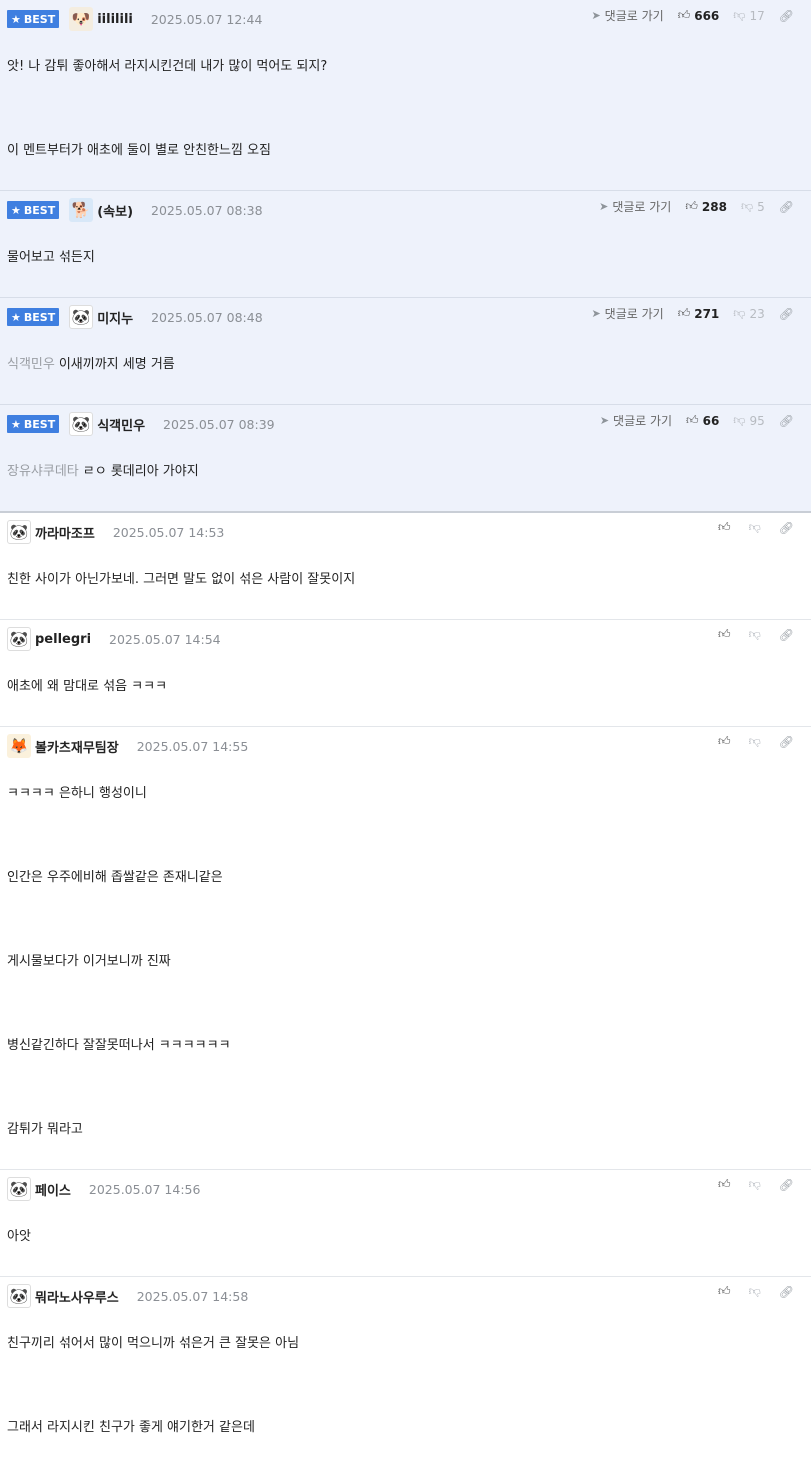  Describe the element at coordinates (699, 15) in the screenshot. I see `like-button: 👍︎ 666` at that location.